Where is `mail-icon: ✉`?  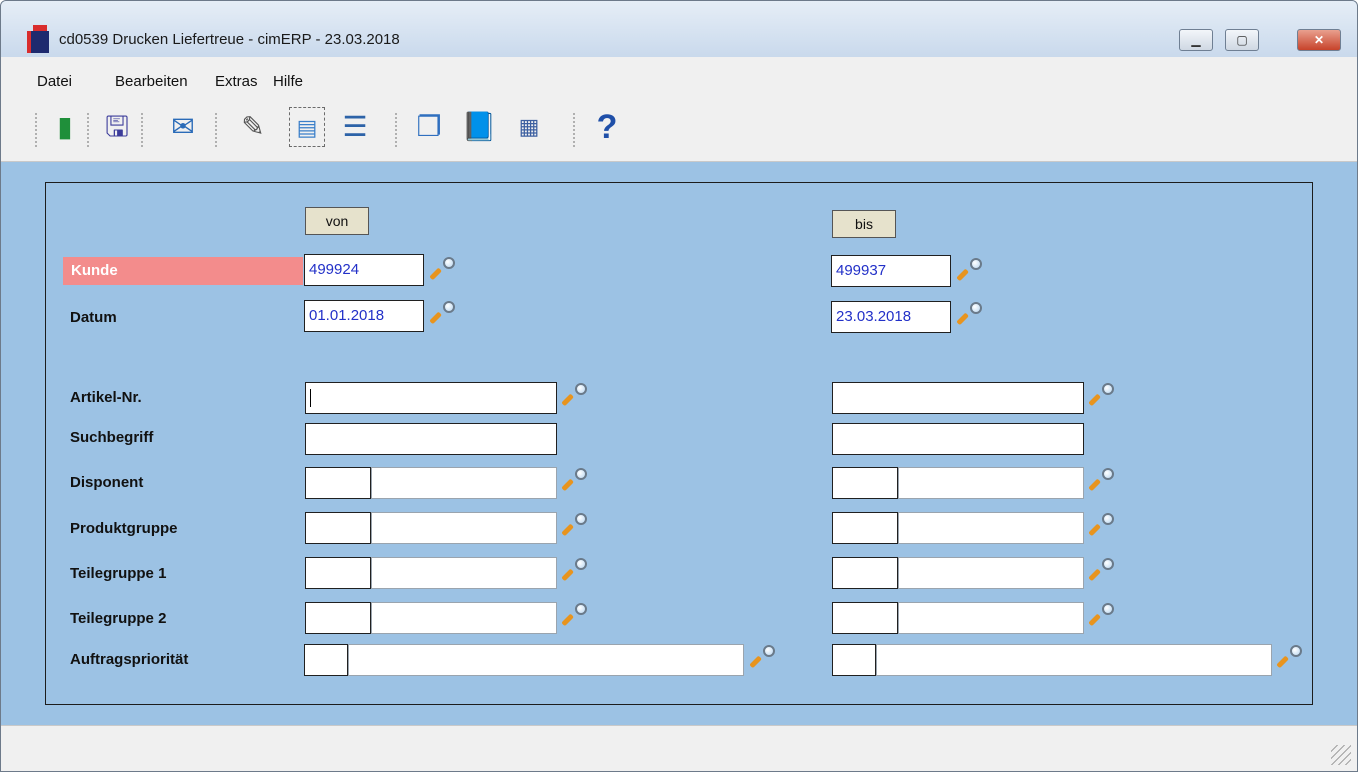 mail-icon: ✉ is located at coordinates (183, 127).